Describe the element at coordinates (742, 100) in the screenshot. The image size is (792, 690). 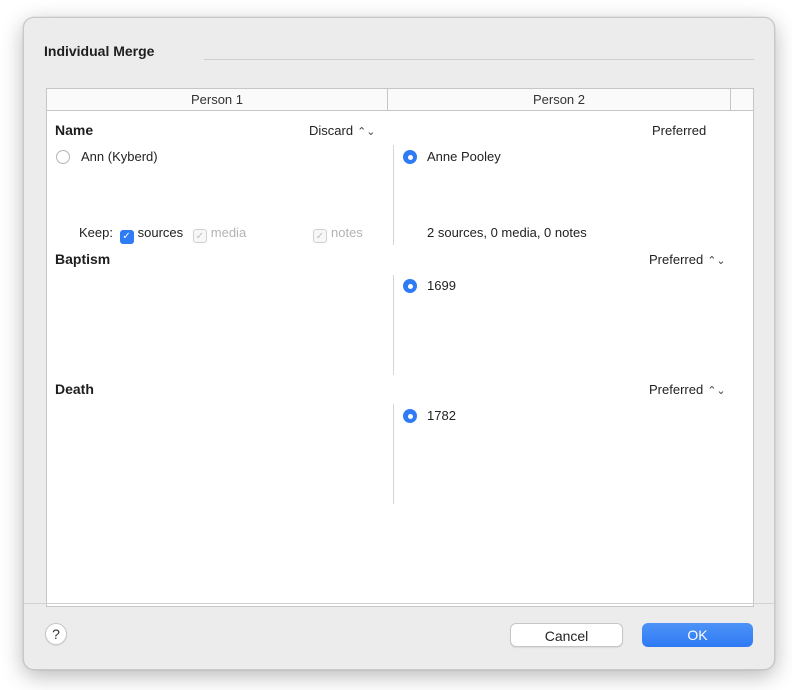
I see `column-header-extra` at that location.